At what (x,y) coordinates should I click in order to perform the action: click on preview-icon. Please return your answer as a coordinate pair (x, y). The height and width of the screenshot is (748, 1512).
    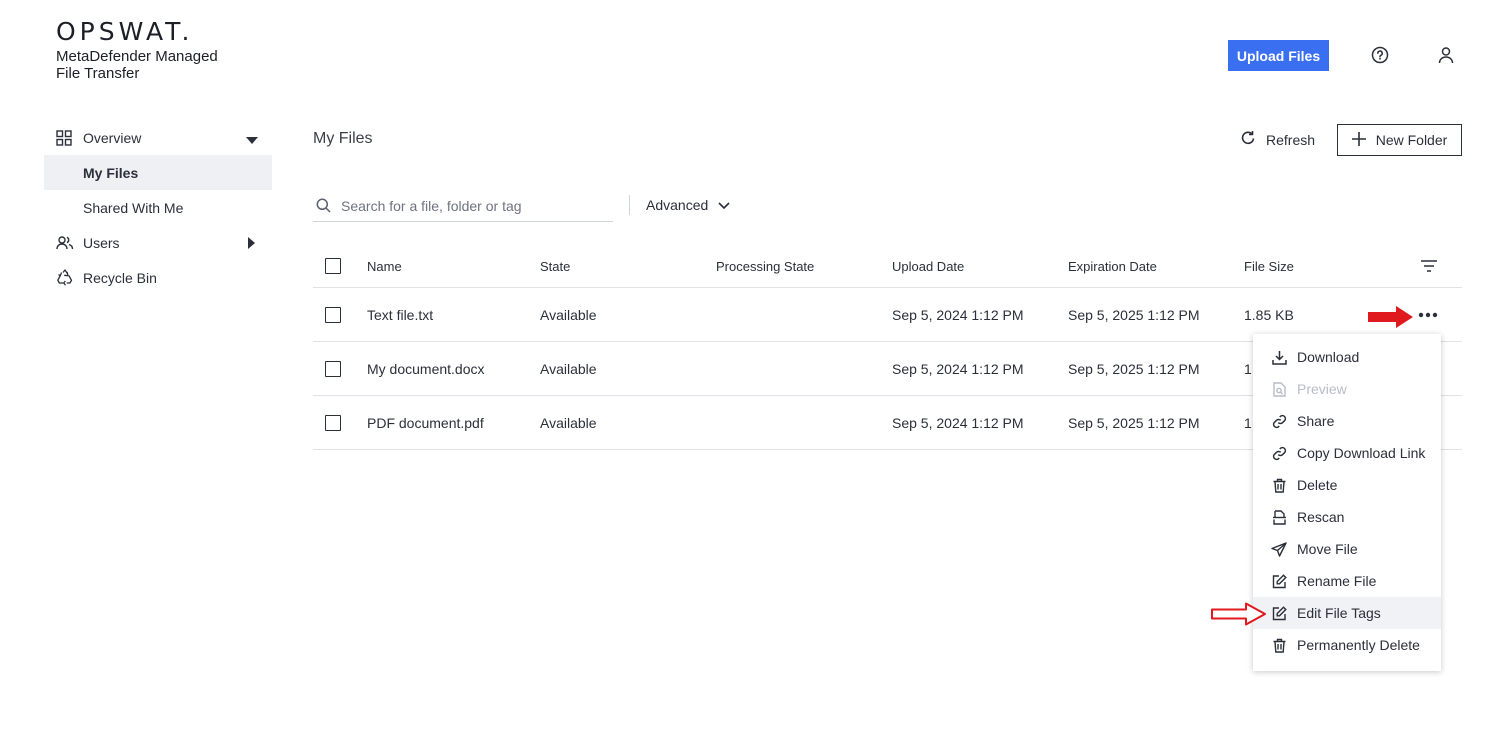
    Looking at the image, I should click on (1279, 389).